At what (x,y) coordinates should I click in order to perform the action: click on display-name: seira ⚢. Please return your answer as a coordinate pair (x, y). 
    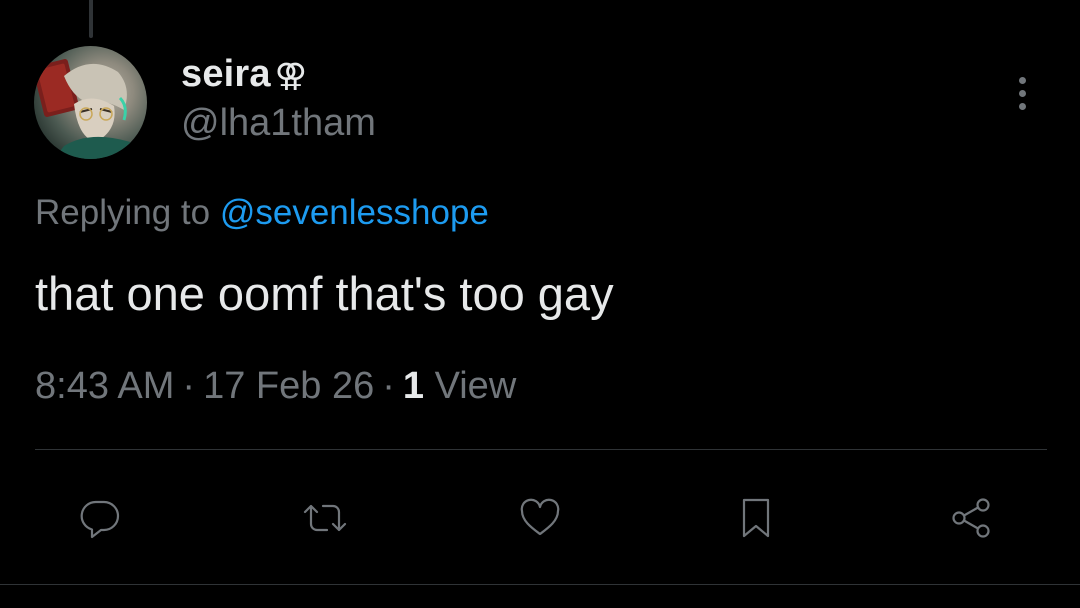
    Looking at the image, I should click on (244, 74).